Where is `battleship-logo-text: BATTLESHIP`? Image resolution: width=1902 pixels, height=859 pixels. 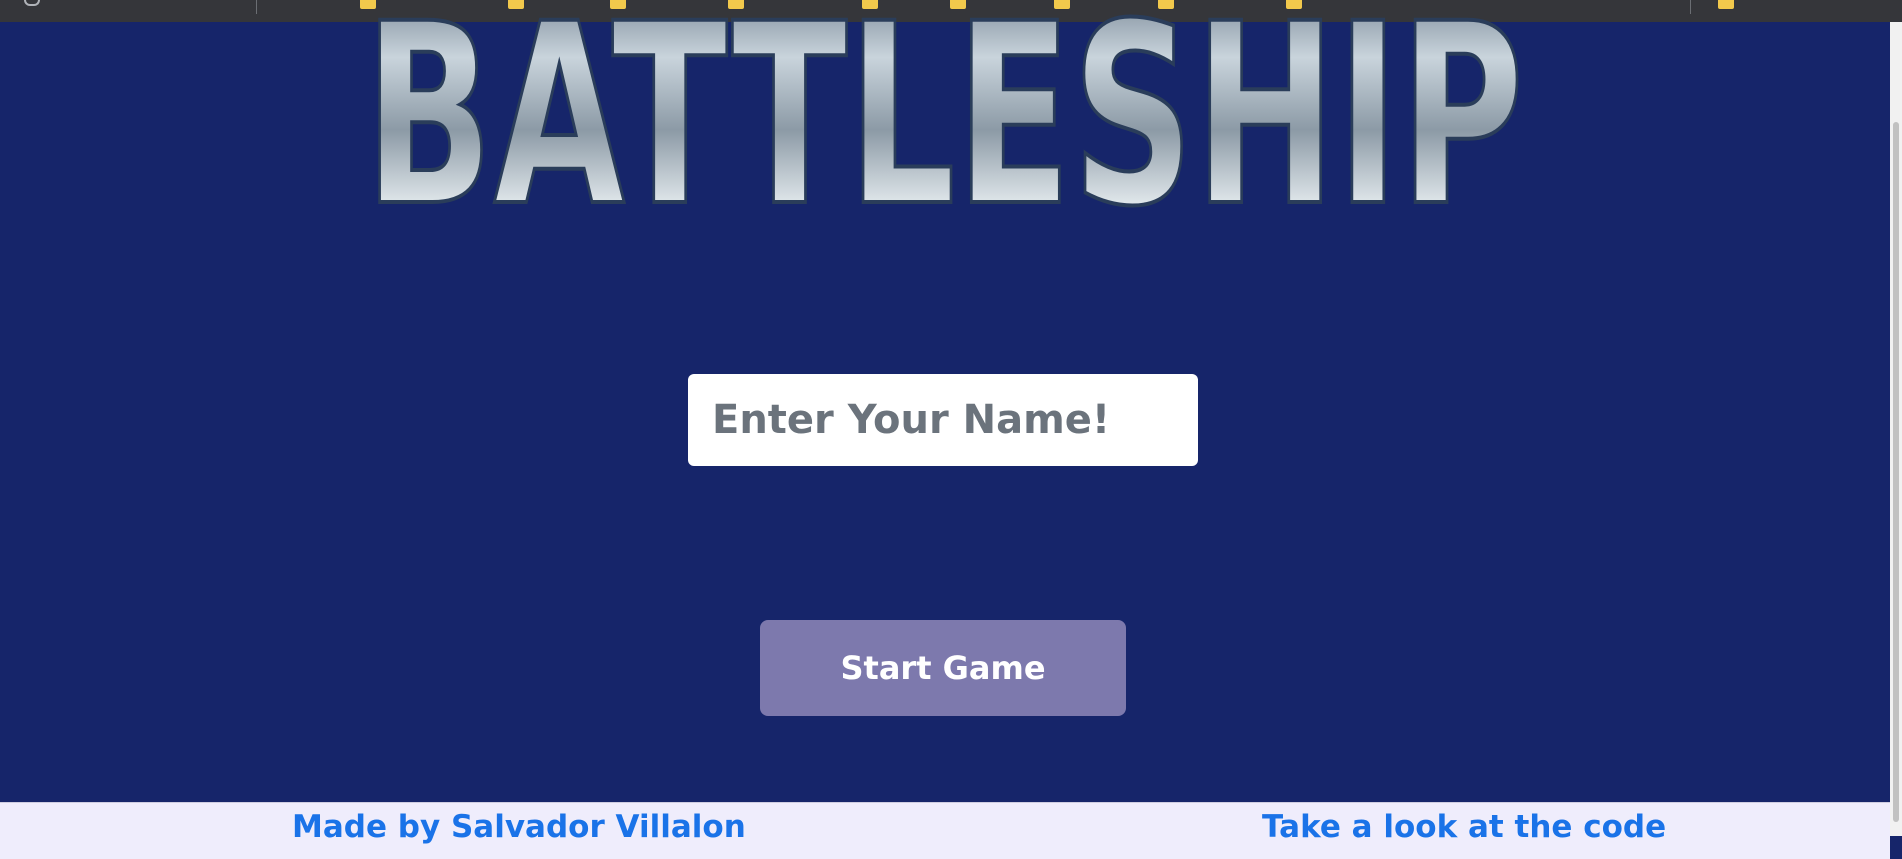 battleship-logo-text: BATTLESHIP is located at coordinates (944, 117).